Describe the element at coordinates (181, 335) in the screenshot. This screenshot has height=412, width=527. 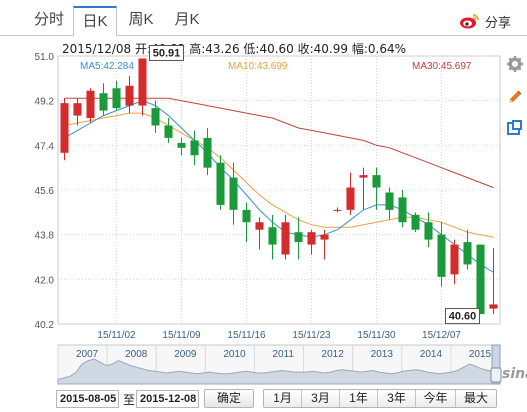
I see `x-tick-label: 15/11/09` at that location.